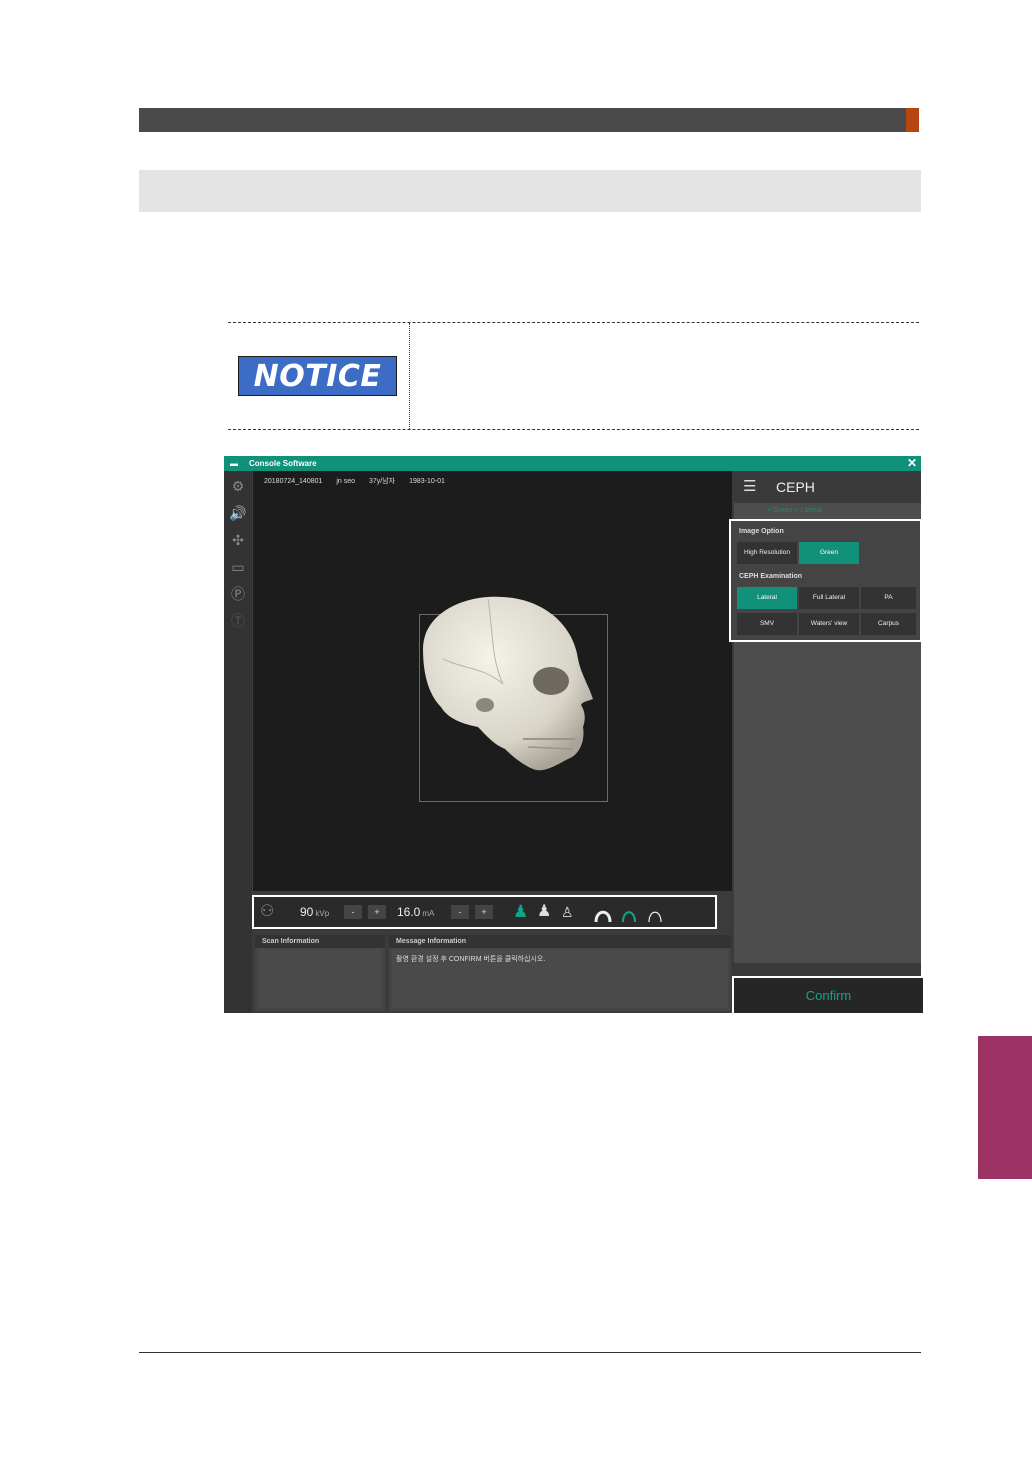 This screenshot has width=1032, height=1457. What do you see at coordinates (912, 463) in the screenshot?
I see `close-icon: ✕` at bounding box center [912, 463].